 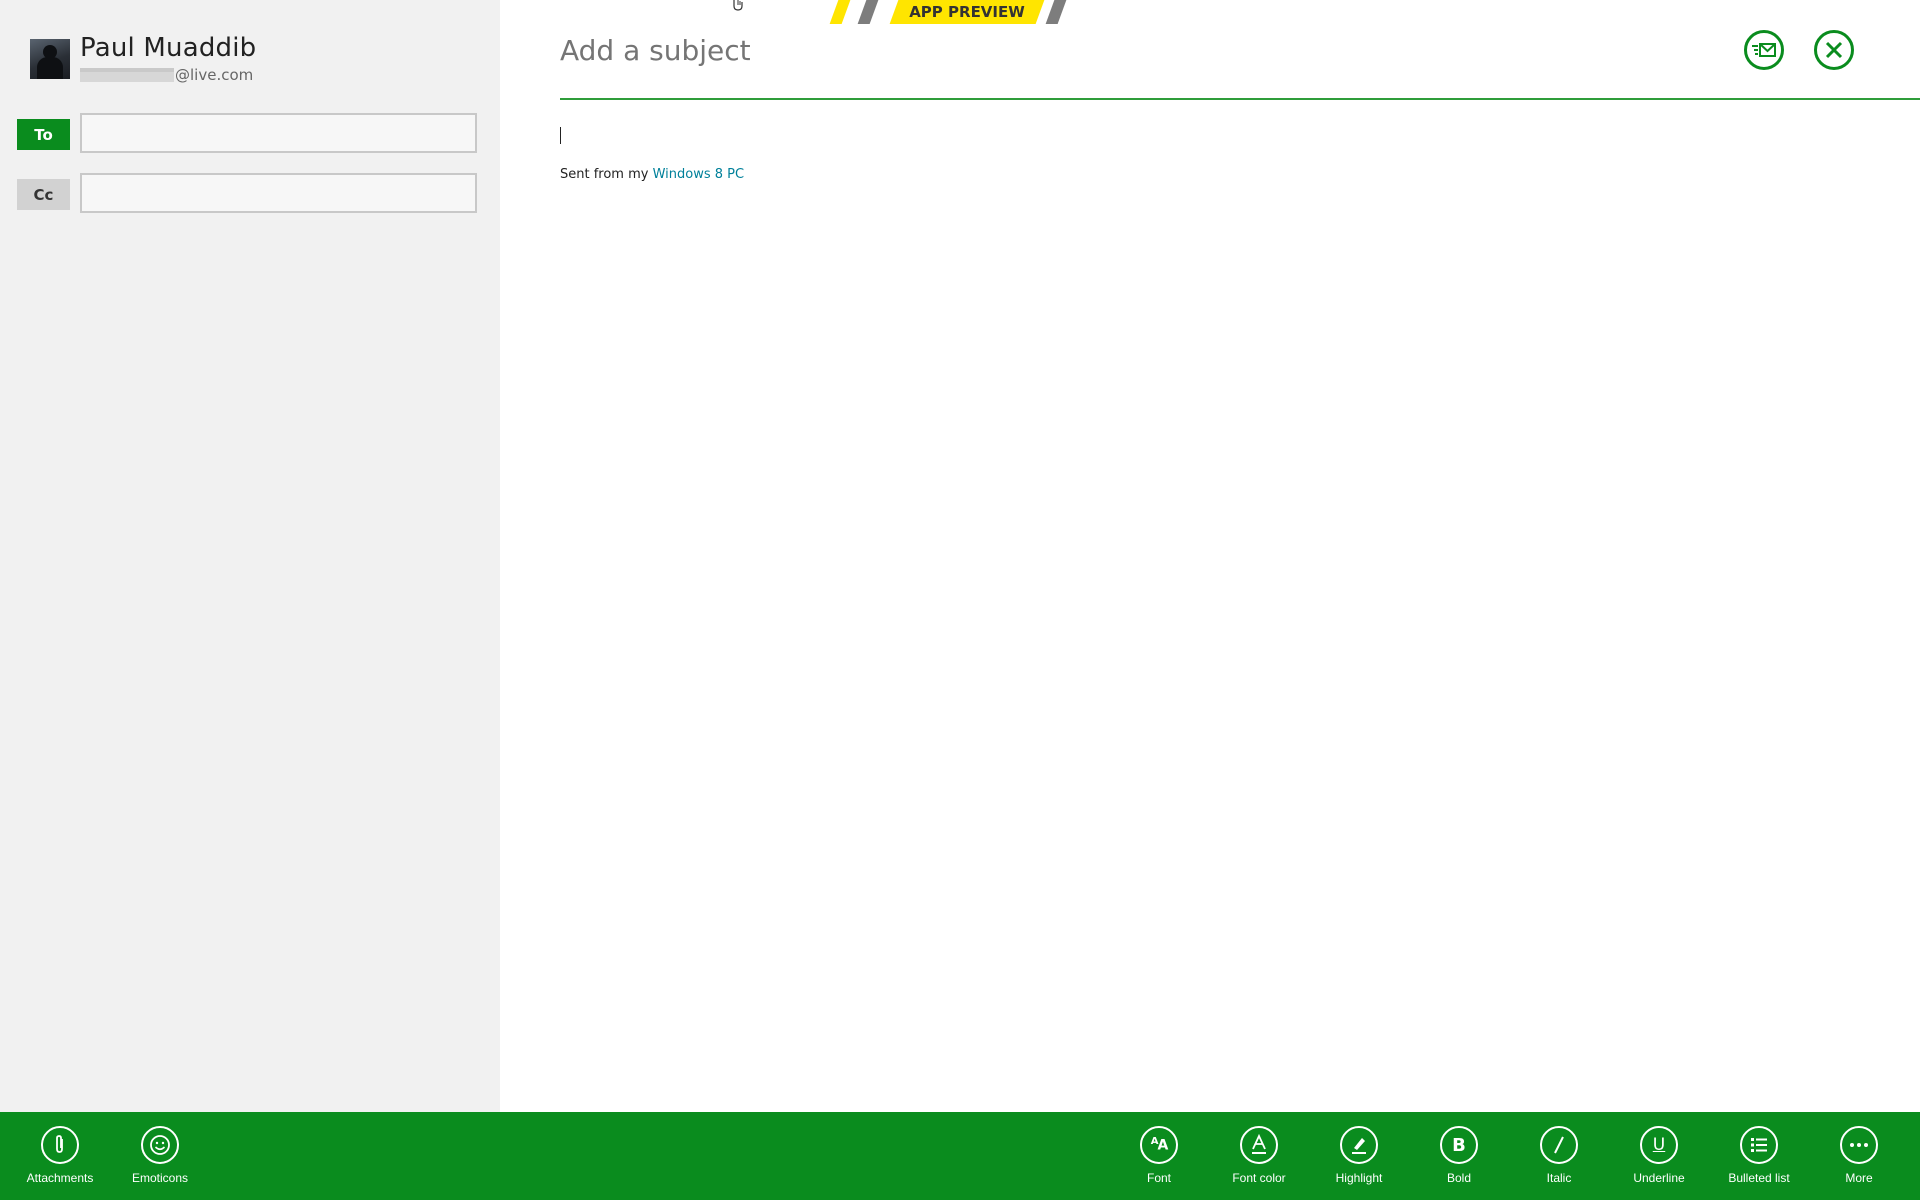 What do you see at coordinates (1859, 1178) in the screenshot?
I see `more-label: More` at bounding box center [1859, 1178].